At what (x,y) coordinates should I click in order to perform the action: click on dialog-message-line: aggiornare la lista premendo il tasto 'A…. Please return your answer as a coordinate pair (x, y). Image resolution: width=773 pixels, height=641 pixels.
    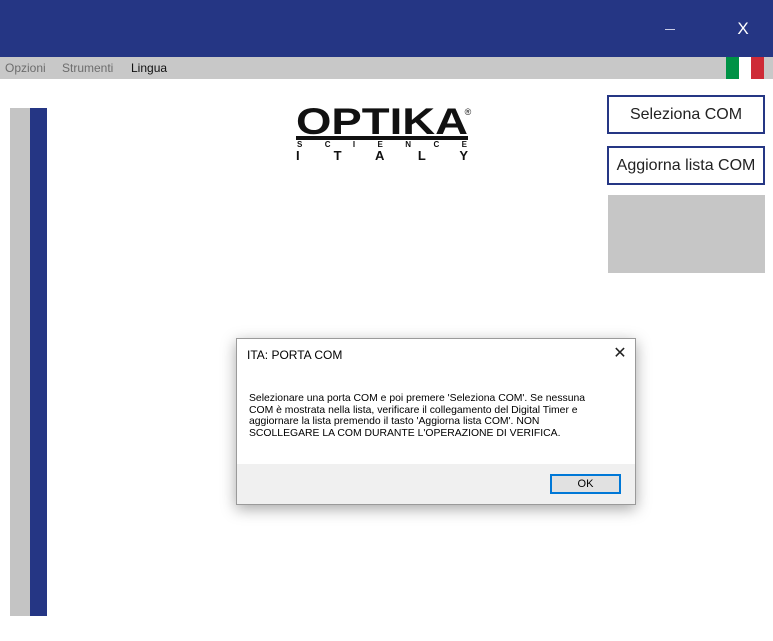
    Looking at the image, I should click on (394, 421).